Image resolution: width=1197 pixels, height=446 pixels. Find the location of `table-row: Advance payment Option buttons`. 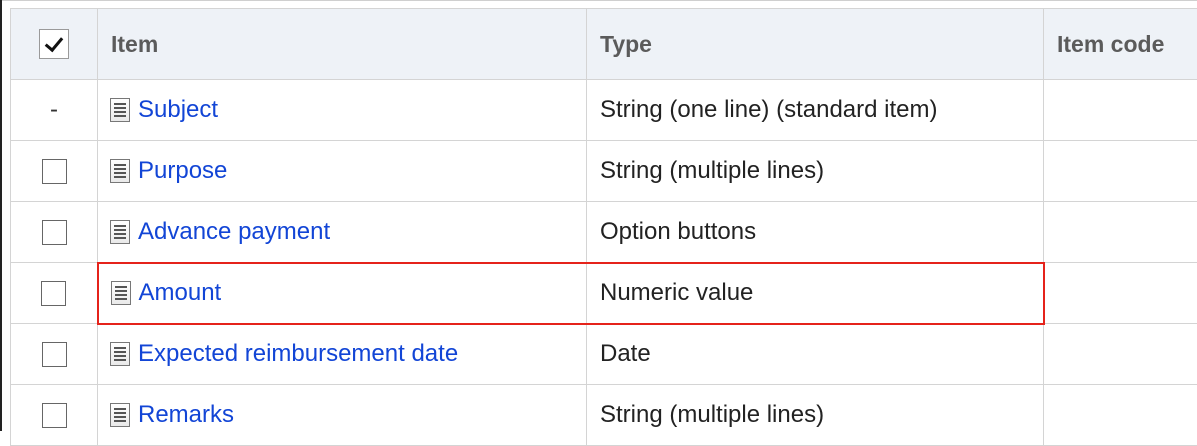

table-row: Advance payment Option buttons is located at coordinates (604, 232).